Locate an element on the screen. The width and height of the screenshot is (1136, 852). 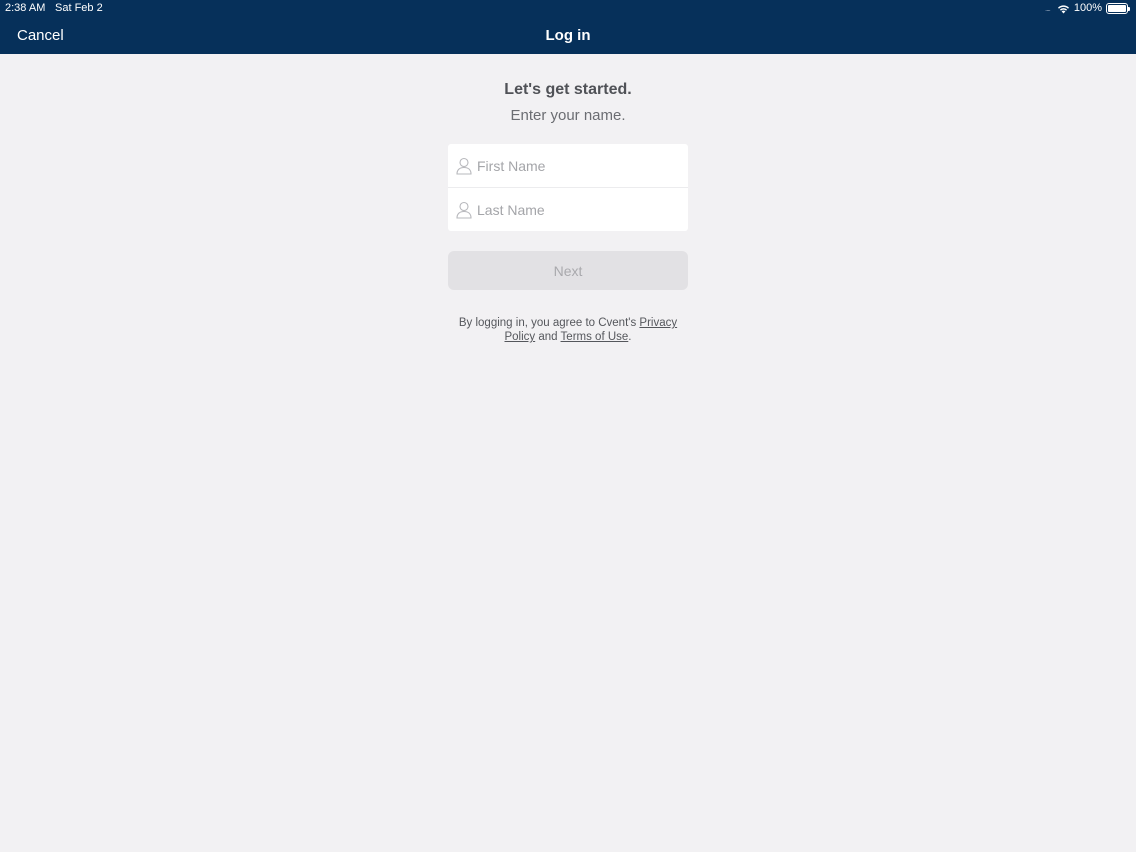
battery-percent: 100% is located at coordinates (1087, 8).